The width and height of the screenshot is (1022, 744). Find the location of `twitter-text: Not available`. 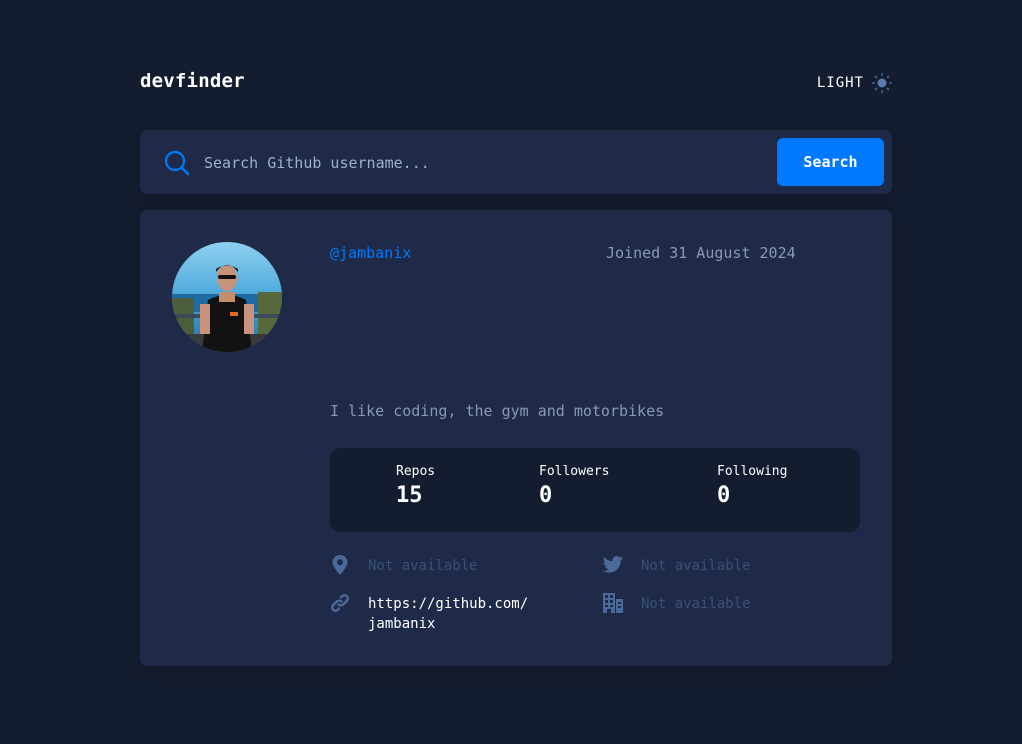

twitter-text: Not available is located at coordinates (696, 566).